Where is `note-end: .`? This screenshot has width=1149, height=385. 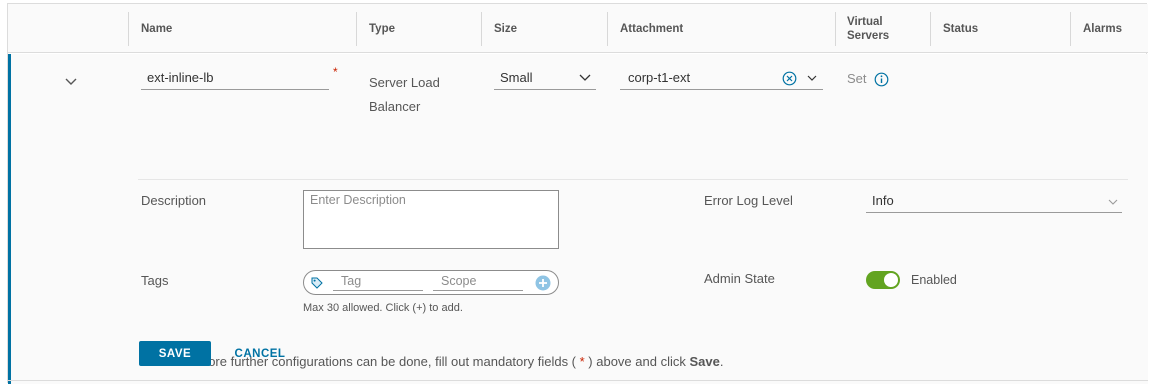 note-end: . is located at coordinates (721, 361).